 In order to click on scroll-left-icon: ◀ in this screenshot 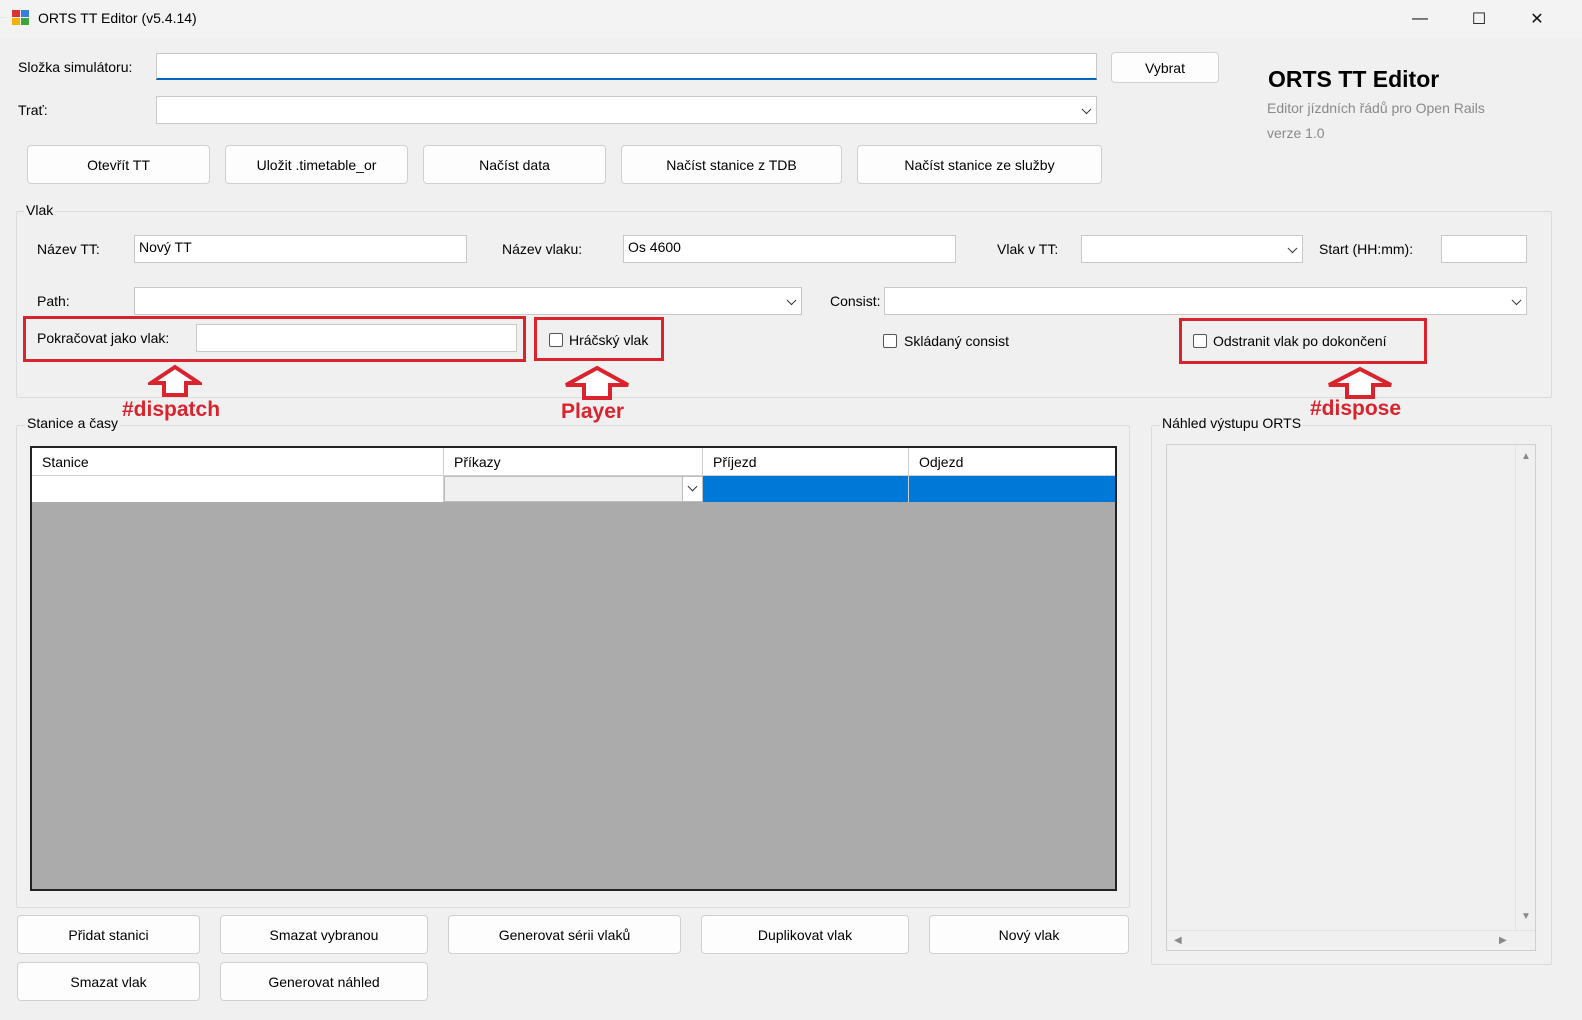, I will do `click(1178, 940)`.